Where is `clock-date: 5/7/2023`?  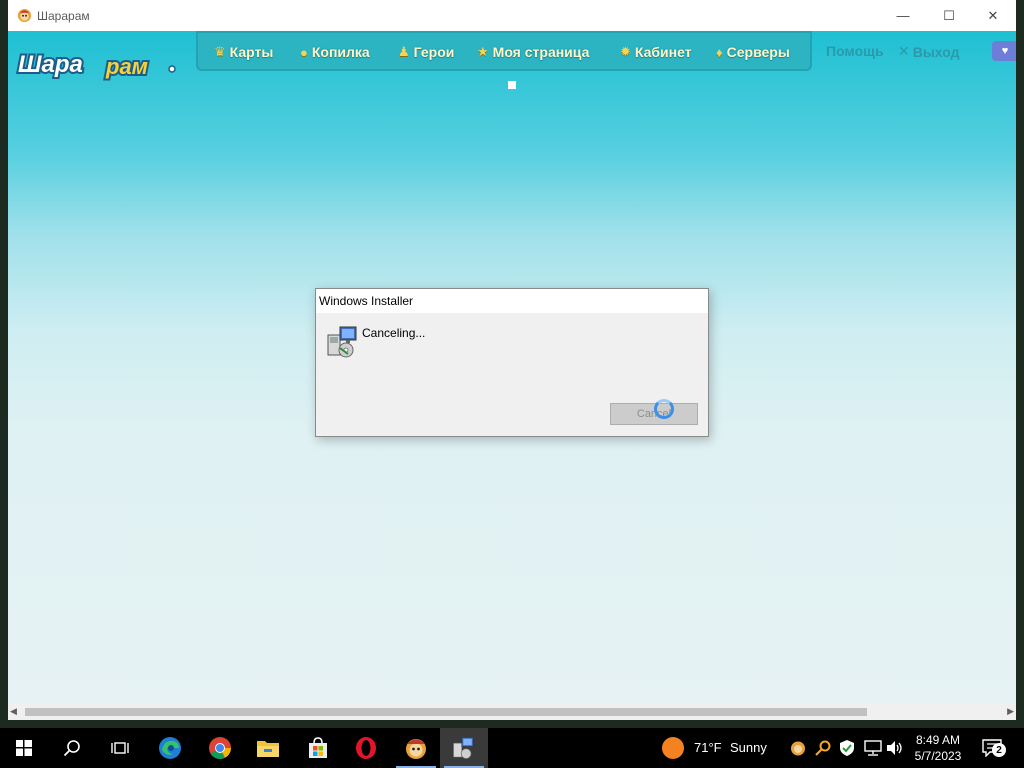
clock-date: 5/7/2023 is located at coordinates (938, 756).